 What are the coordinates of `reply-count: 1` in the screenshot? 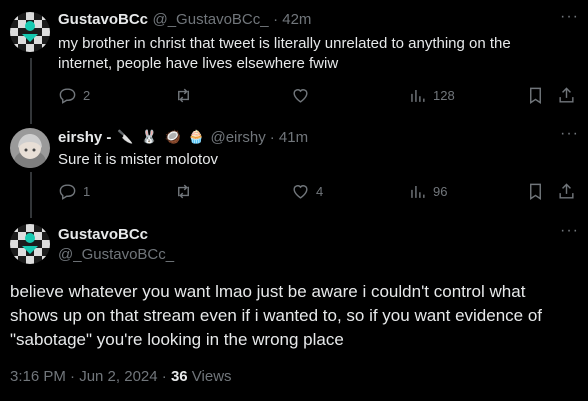 It's located at (87, 191).